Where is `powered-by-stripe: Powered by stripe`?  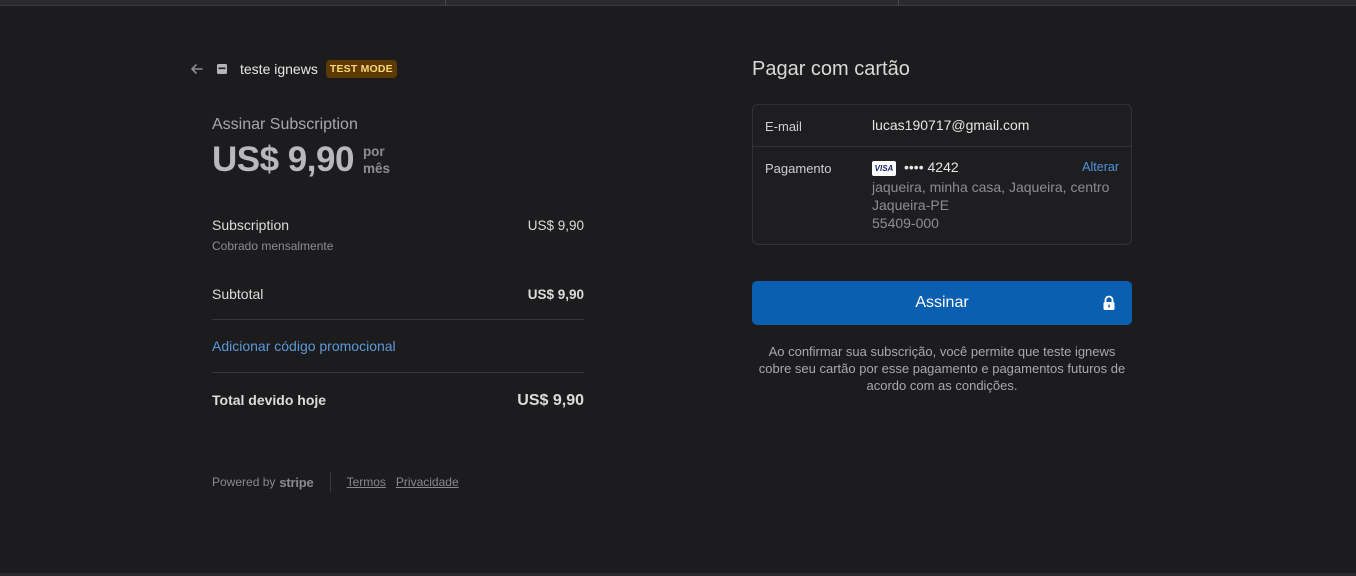
powered-by-stripe: Powered by stripe is located at coordinates (263, 482).